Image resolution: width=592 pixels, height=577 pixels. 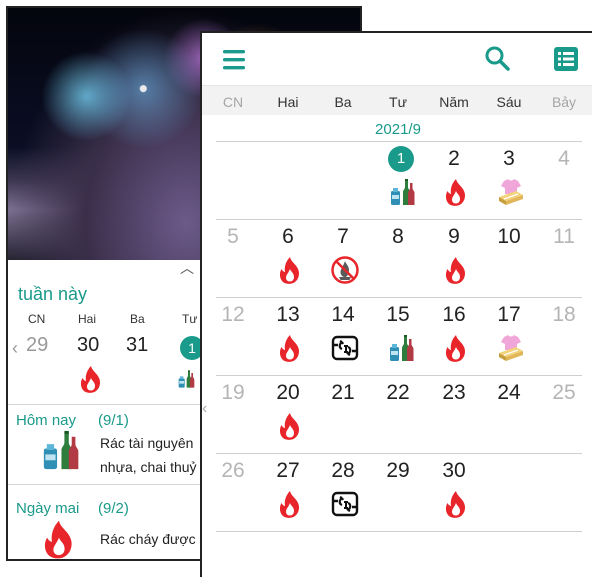 What do you see at coordinates (454, 159) in the screenshot?
I see `calendar-day: 2` at bounding box center [454, 159].